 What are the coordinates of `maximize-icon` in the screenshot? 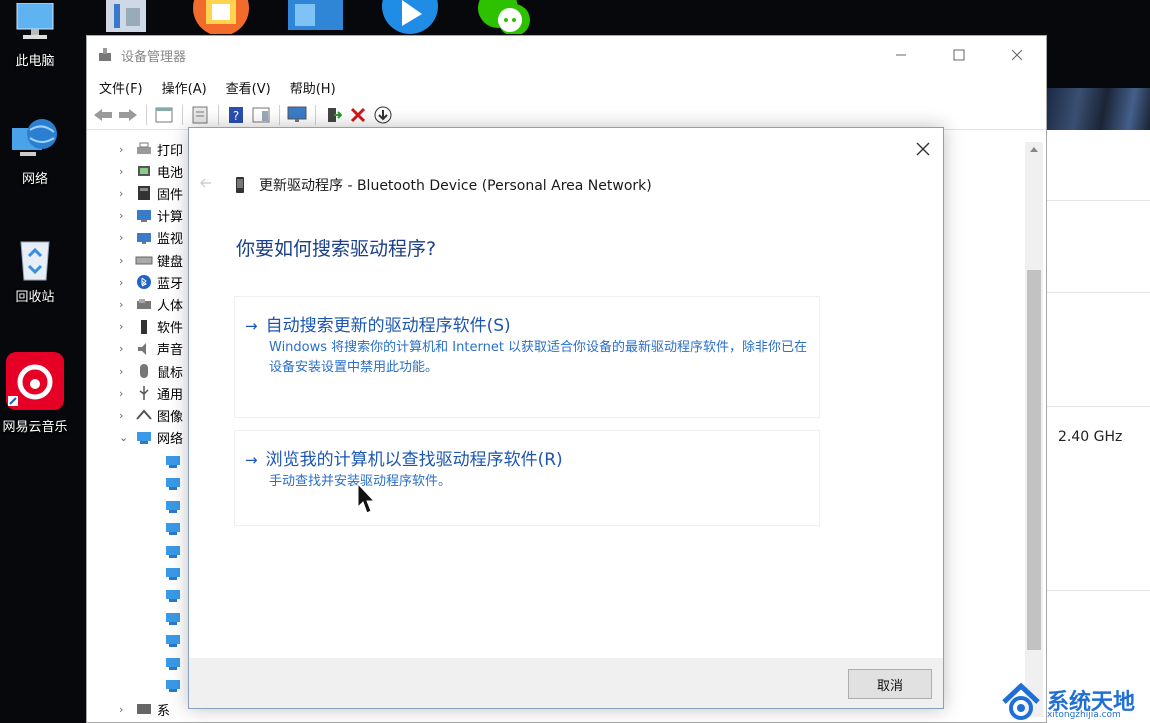 It's located at (959, 55).